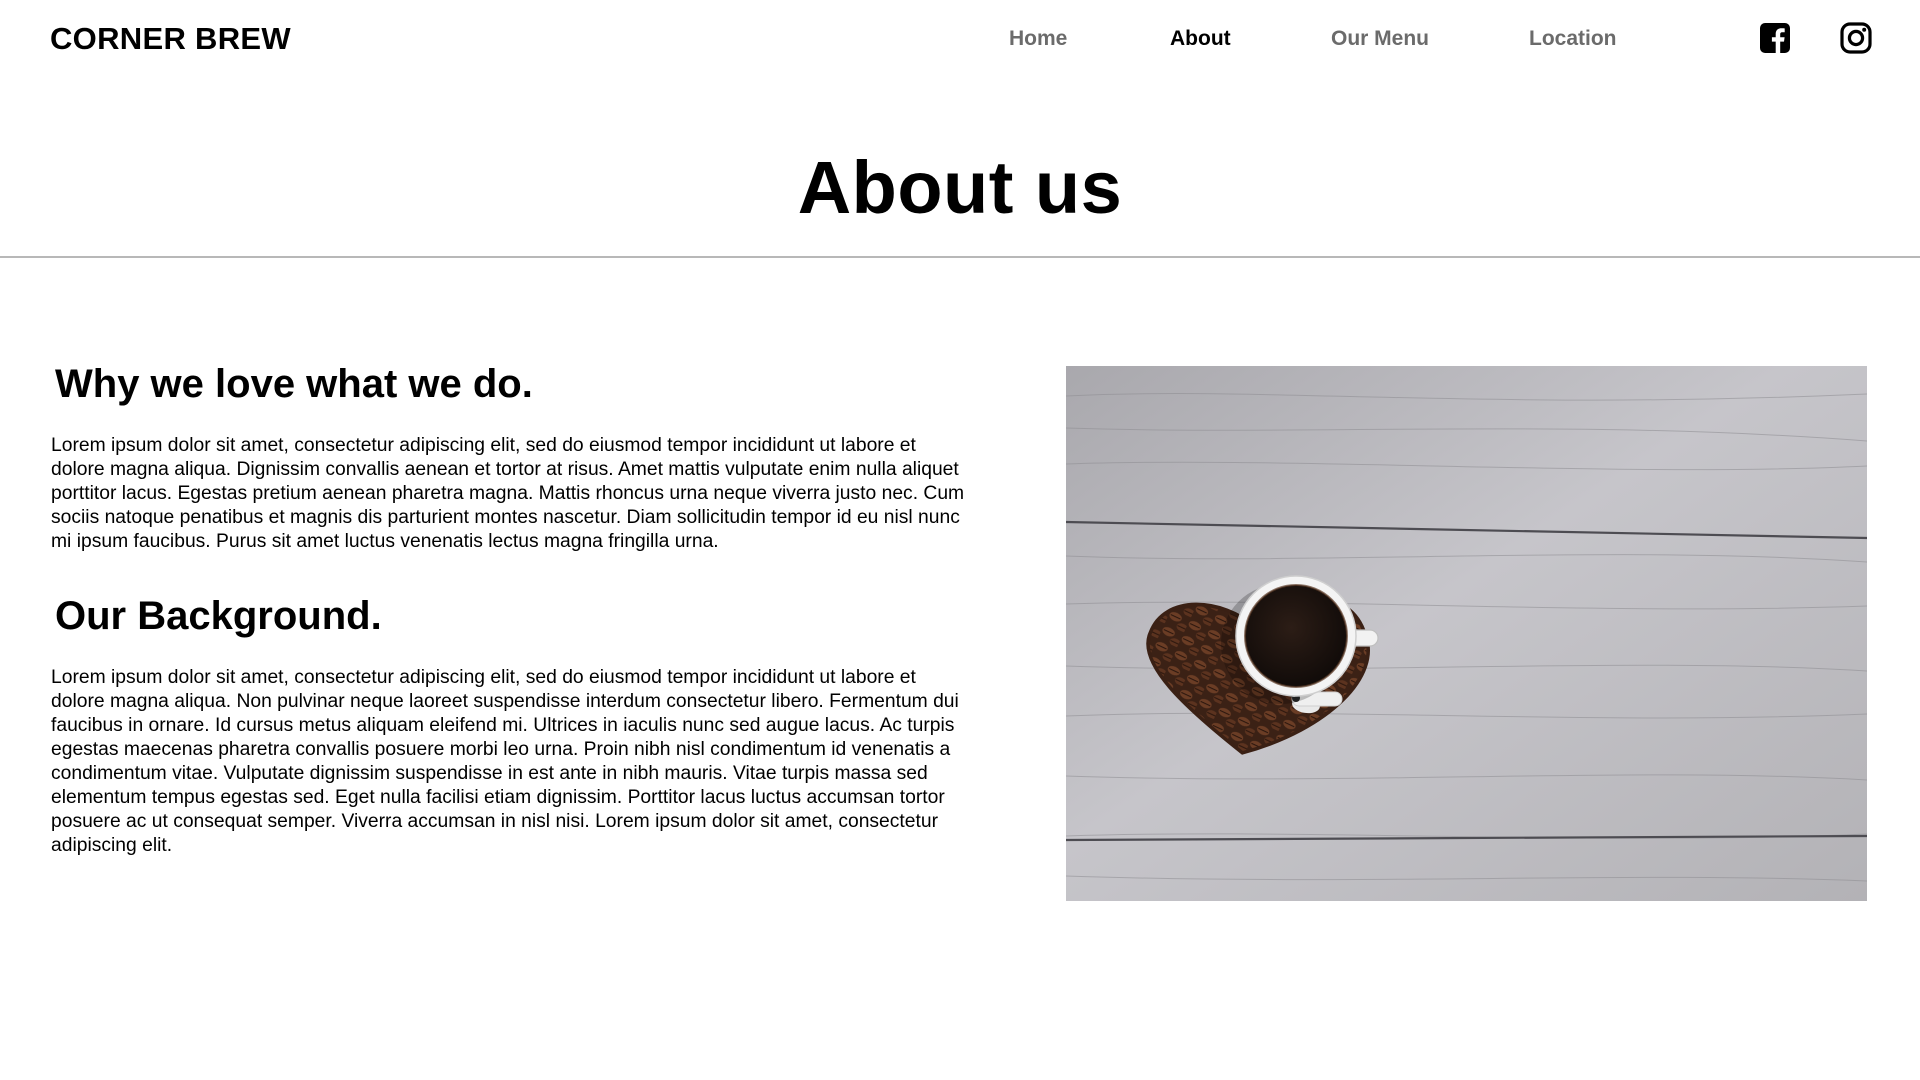 This screenshot has height=1080, width=1920. I want to click on nav-home-link: Home, so click(1038, 39).